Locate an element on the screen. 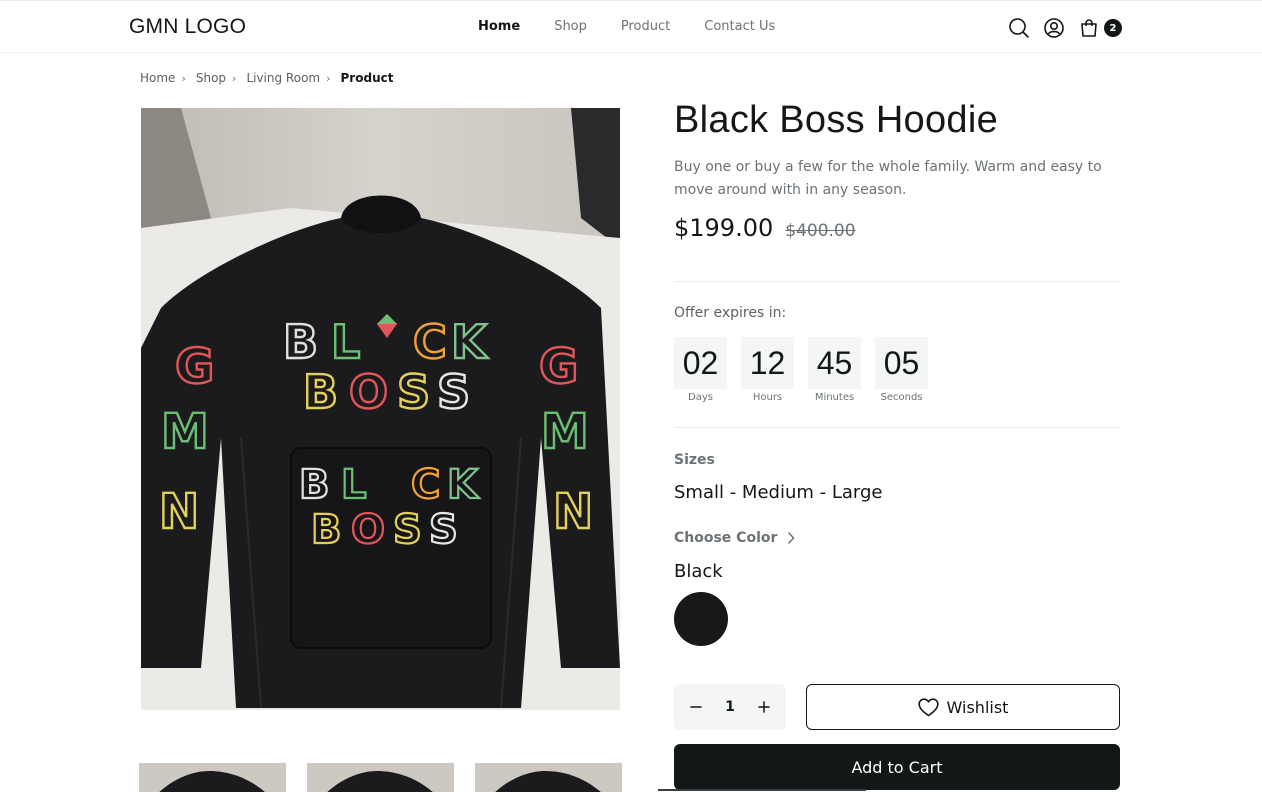  selected-color-name: Black is located at coordinates (698, 571).